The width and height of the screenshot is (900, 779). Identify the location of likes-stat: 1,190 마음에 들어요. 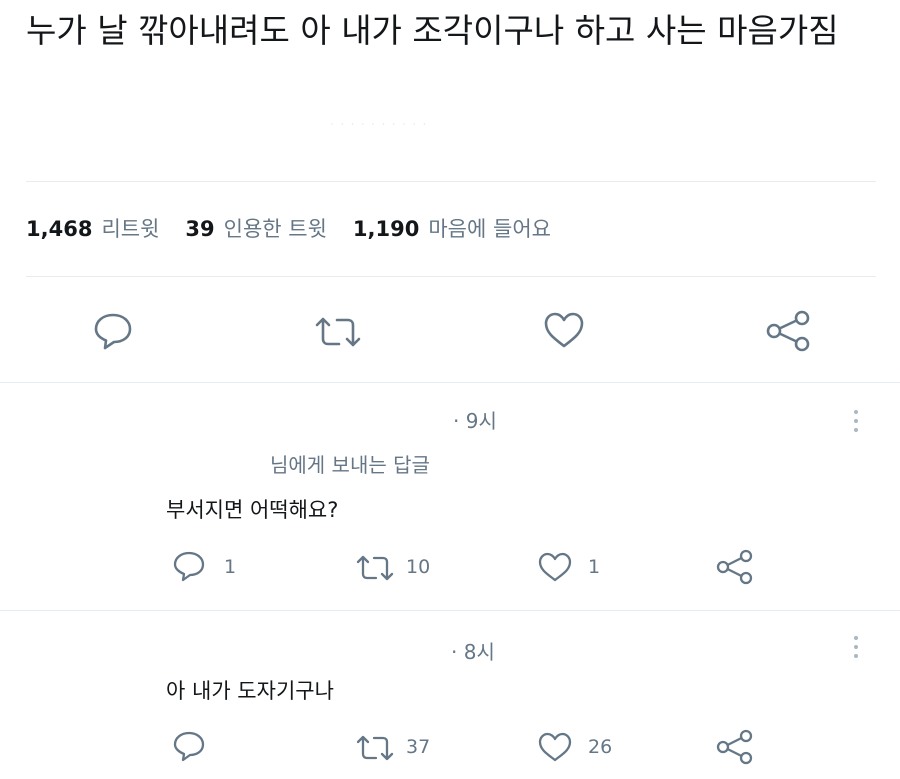
(452, 228).